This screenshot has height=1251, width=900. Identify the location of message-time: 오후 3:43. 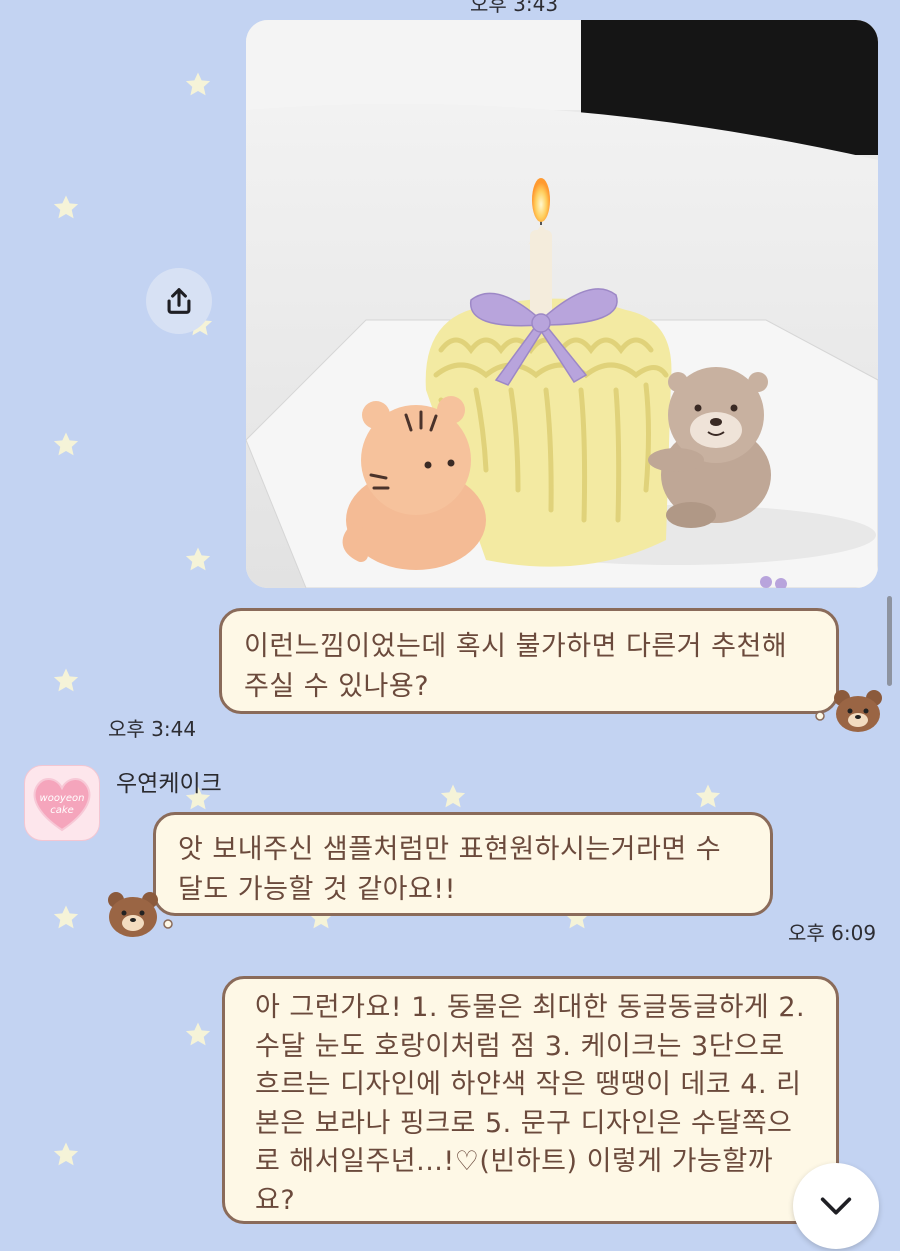
(514, 8).